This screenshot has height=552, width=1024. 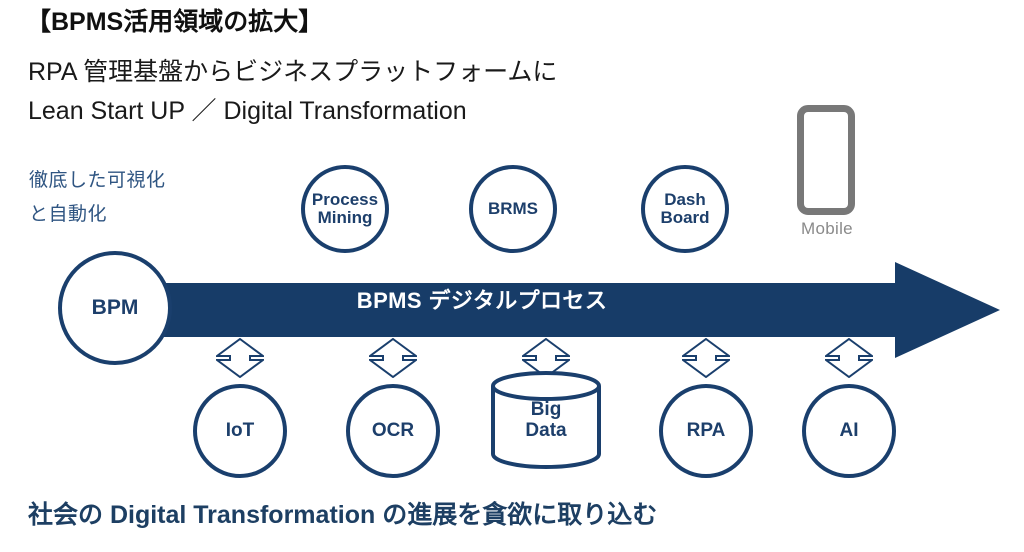 I want to click on connector-ocr, so click(x=393, y=358).